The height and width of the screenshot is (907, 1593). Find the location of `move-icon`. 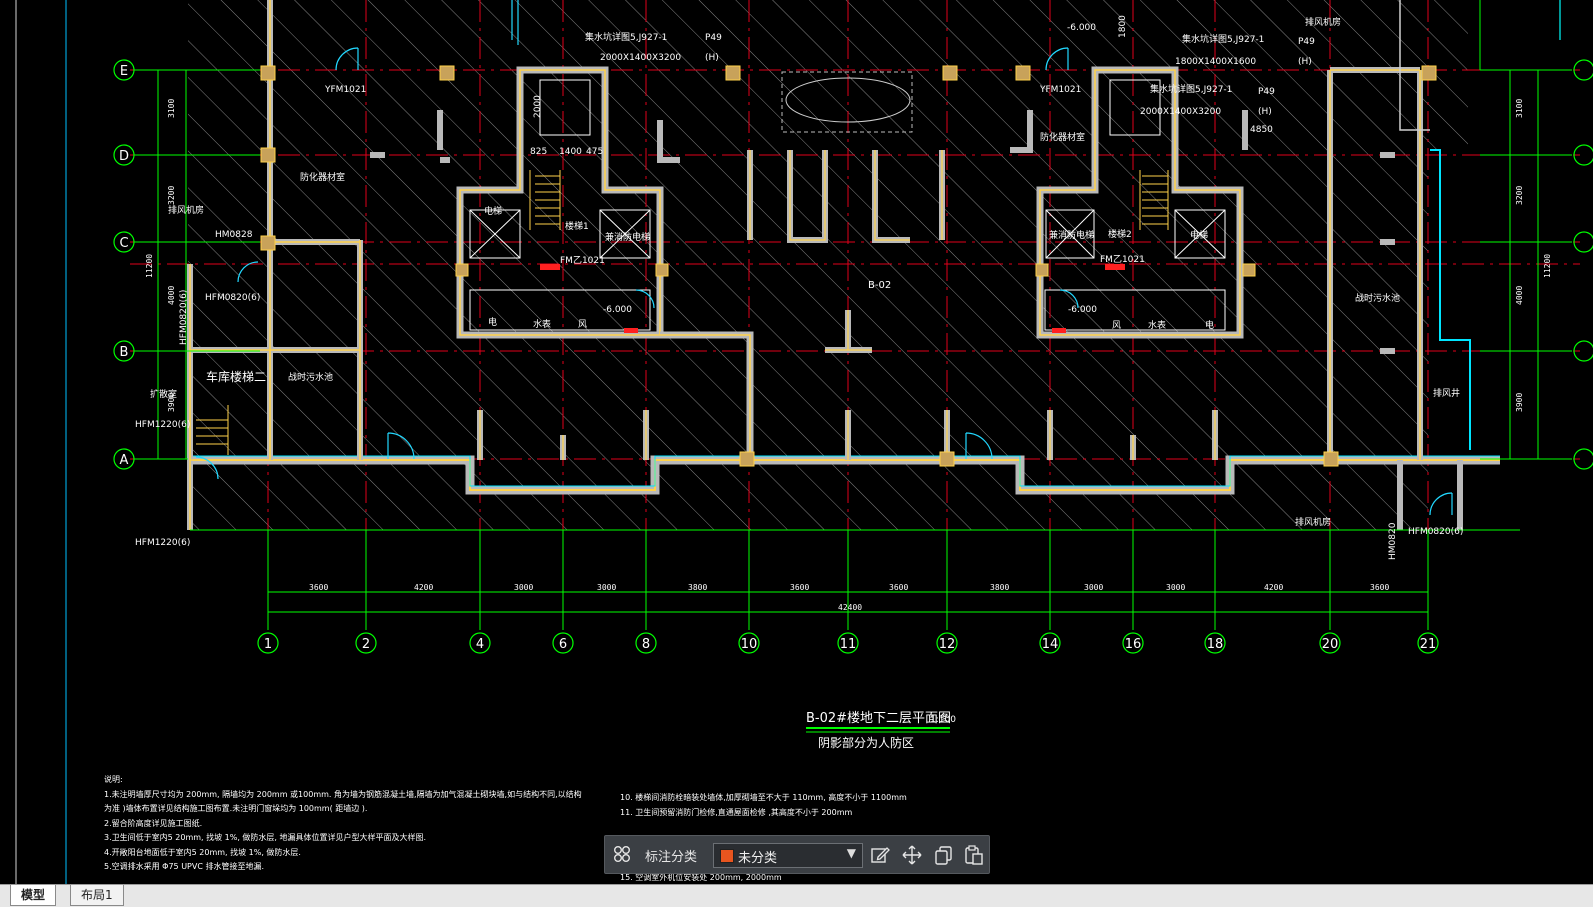

move-icon is located at coordinates (912, 855).